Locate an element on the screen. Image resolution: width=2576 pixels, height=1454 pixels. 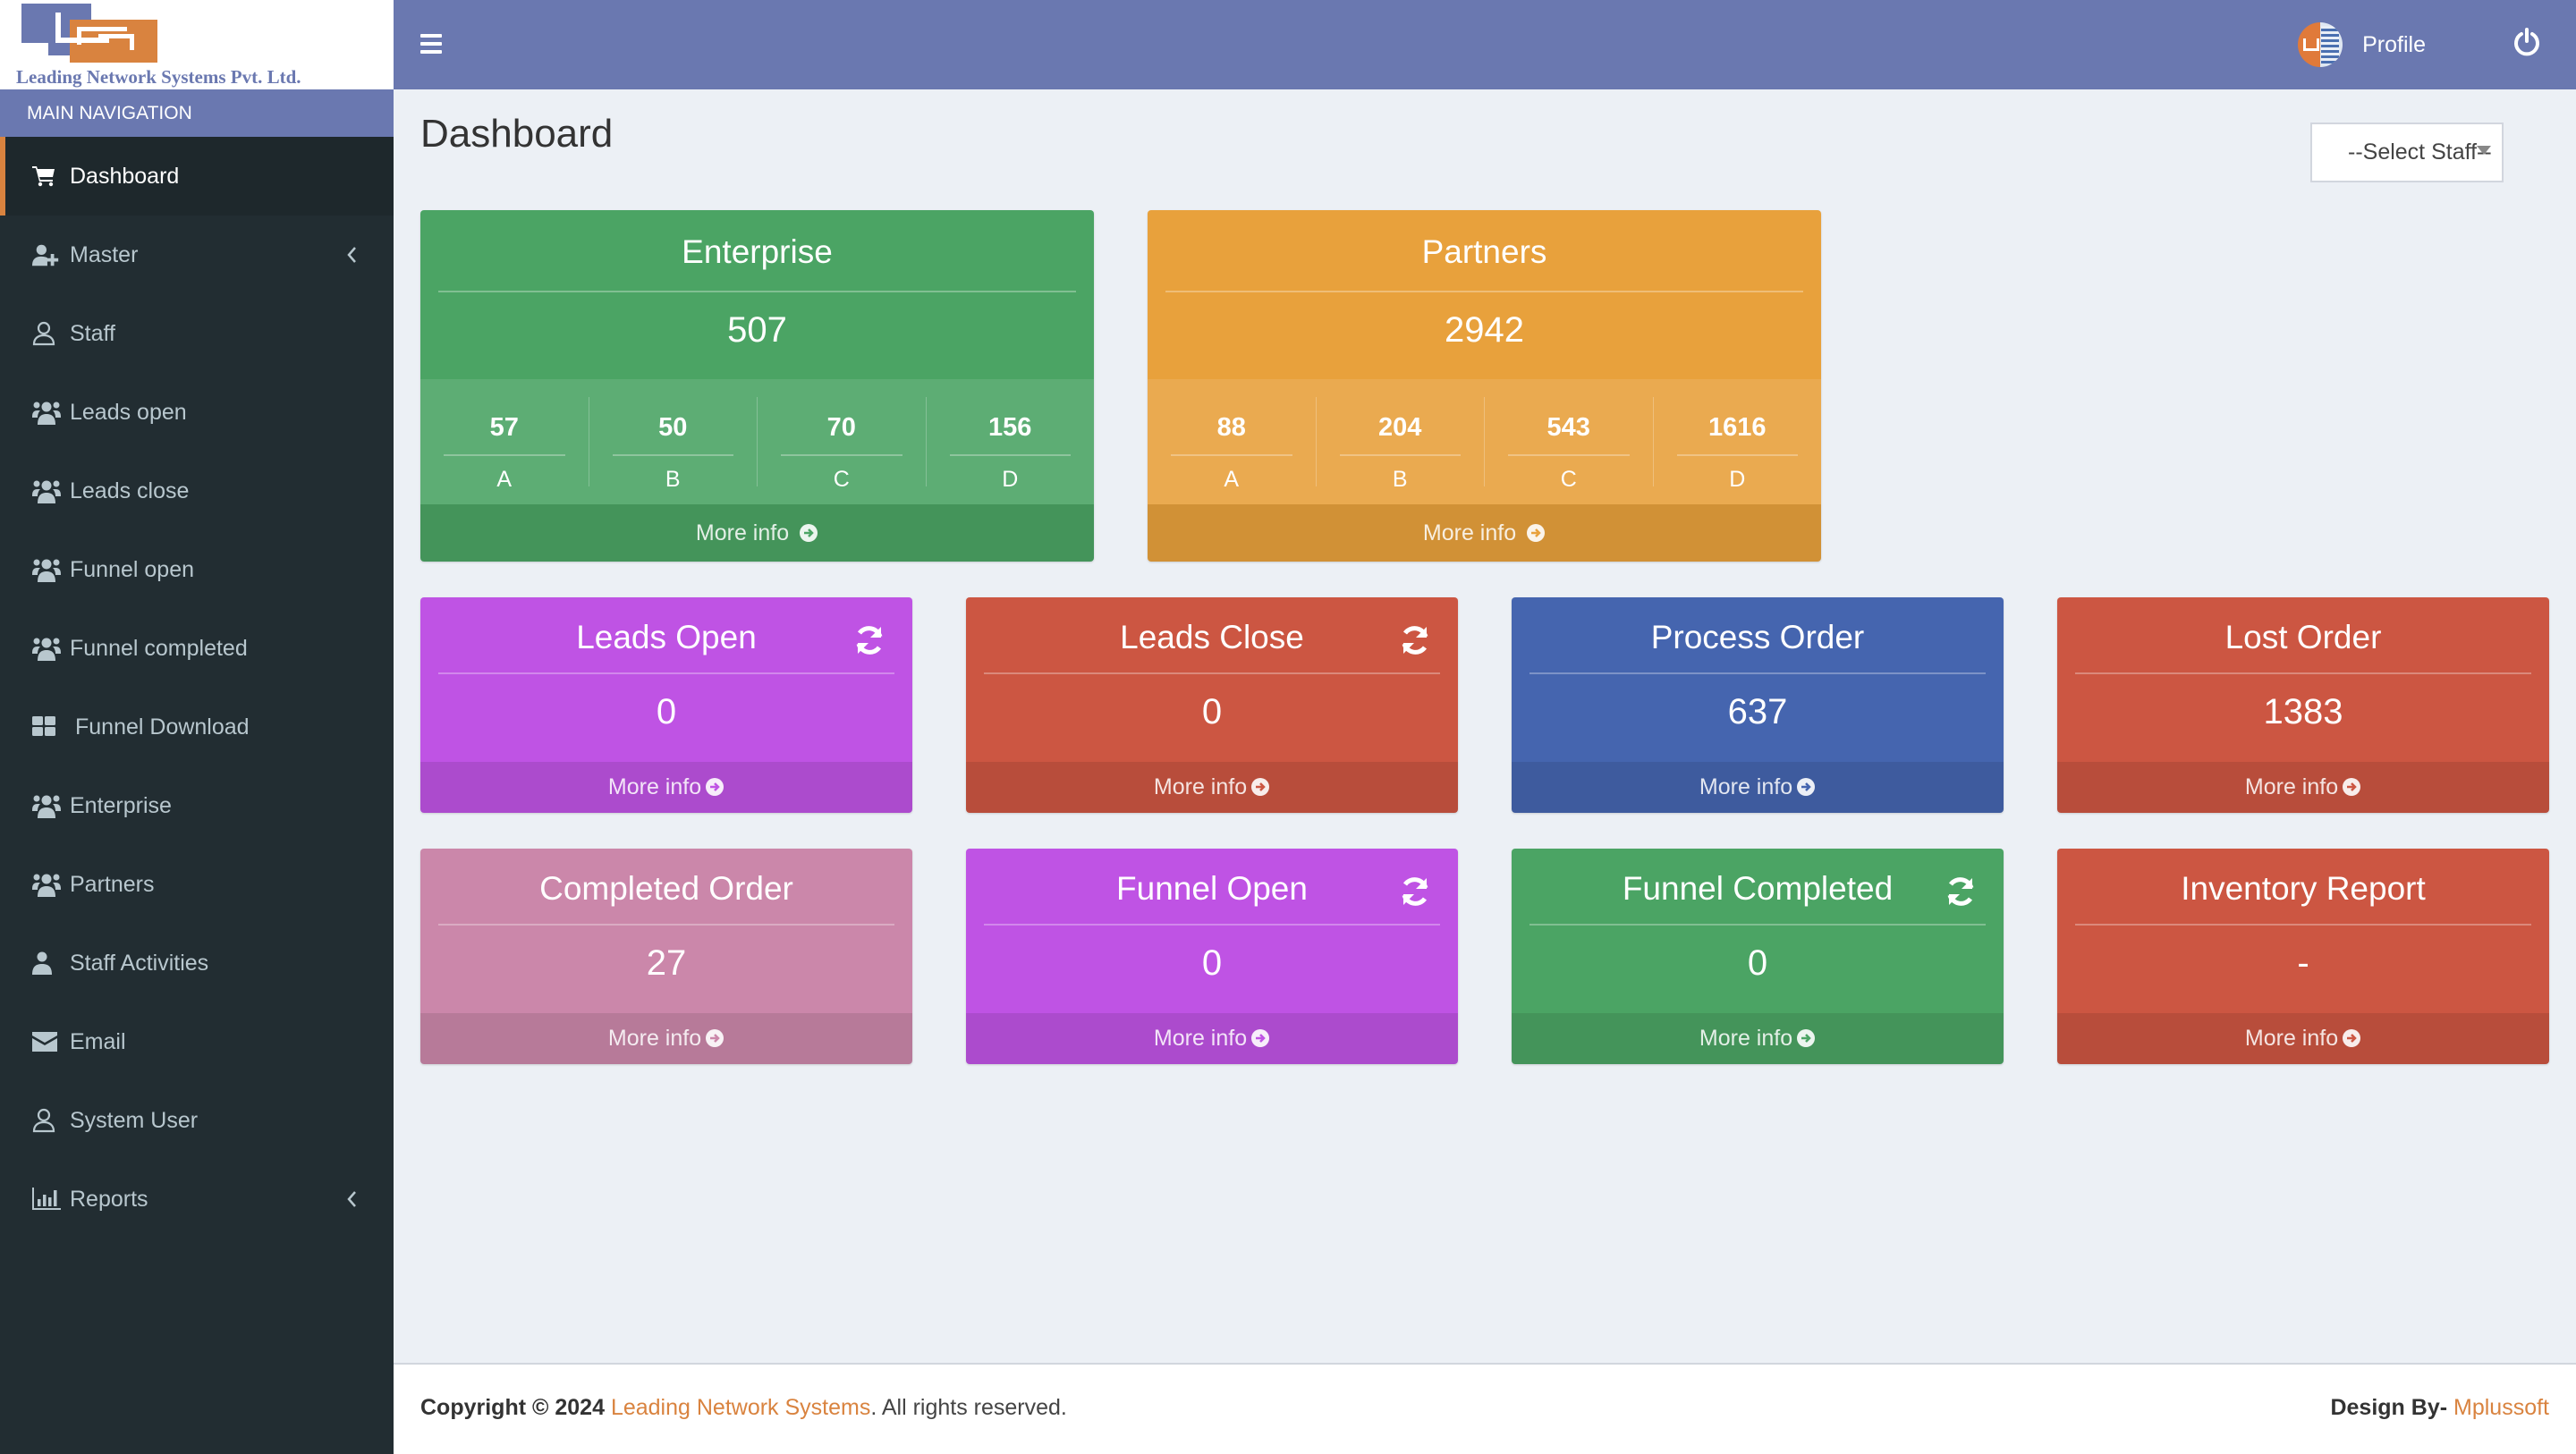
company-link: Leading Network Systems is located at coordinates (740, 1407).